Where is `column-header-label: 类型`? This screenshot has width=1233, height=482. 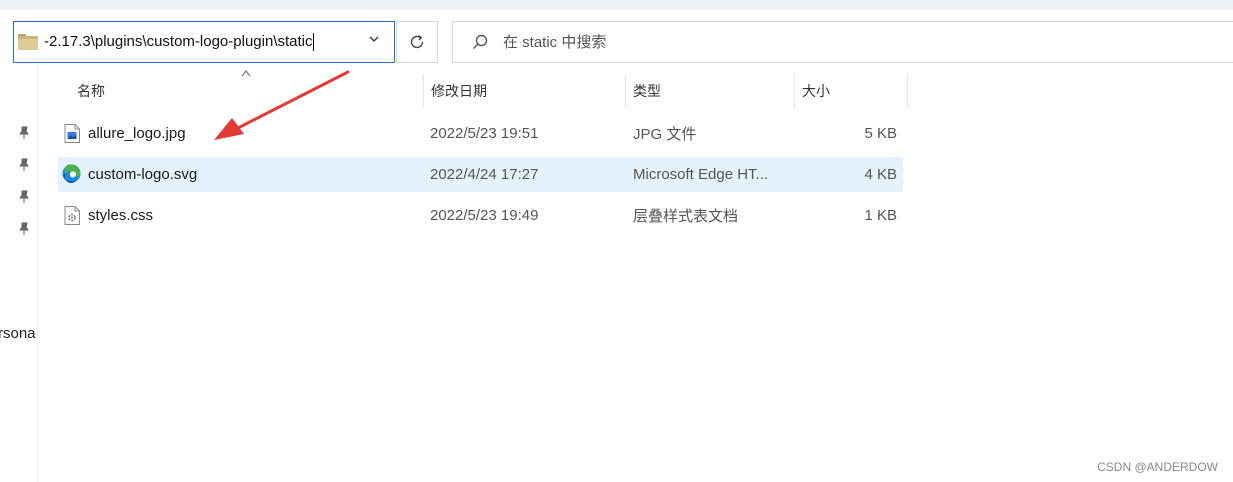 column-header-label: 类型 is located at coordinates (647, 91).